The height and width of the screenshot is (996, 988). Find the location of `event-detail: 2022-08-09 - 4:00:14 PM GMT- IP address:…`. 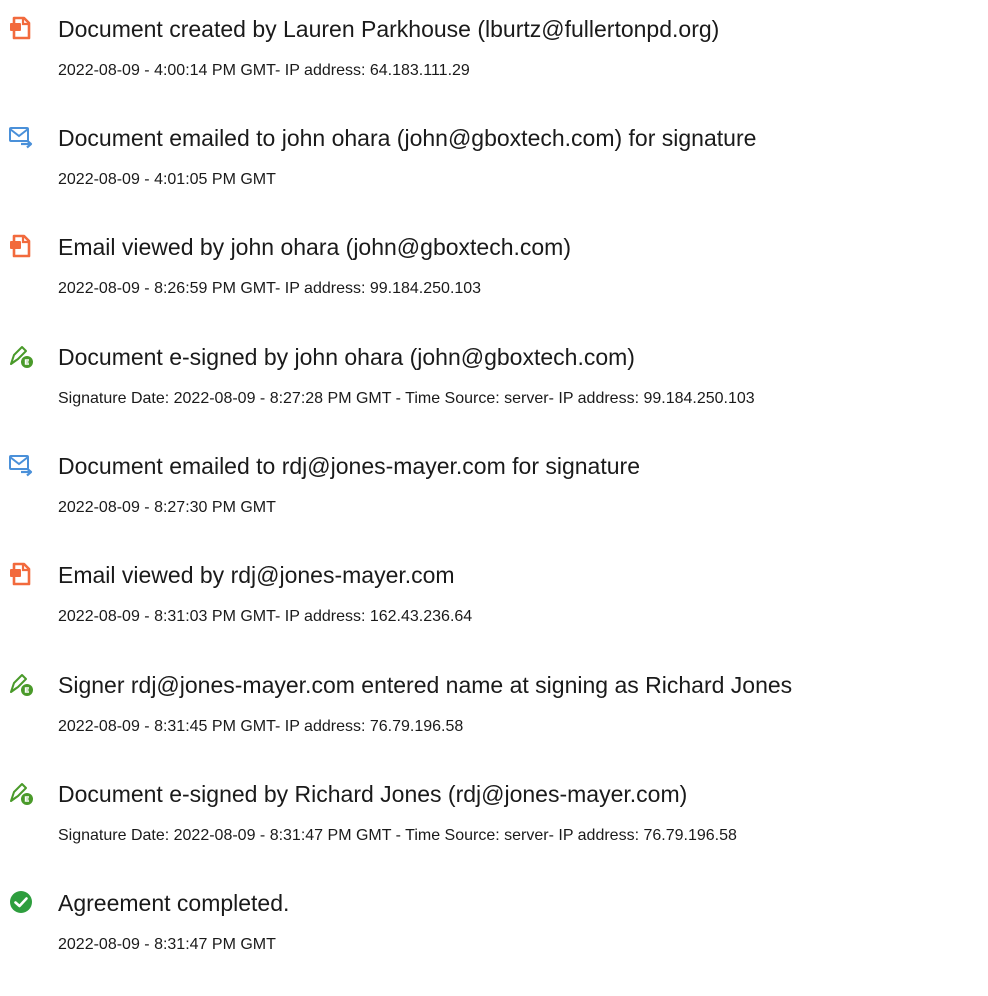

event-detail: 2022-08-09 - 4:00:14 PM GMT- IP address:… is located at coordinates (264, 70).